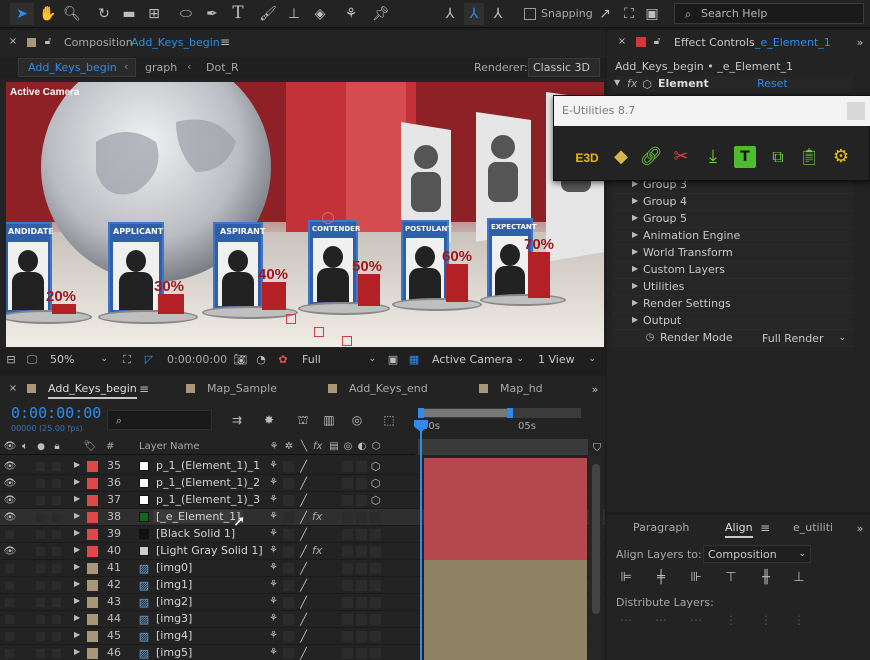 The height and width of the screenshot is (660, 870). I want to click on viewer-timecode: 0:00:00:00, so click(197, 359).